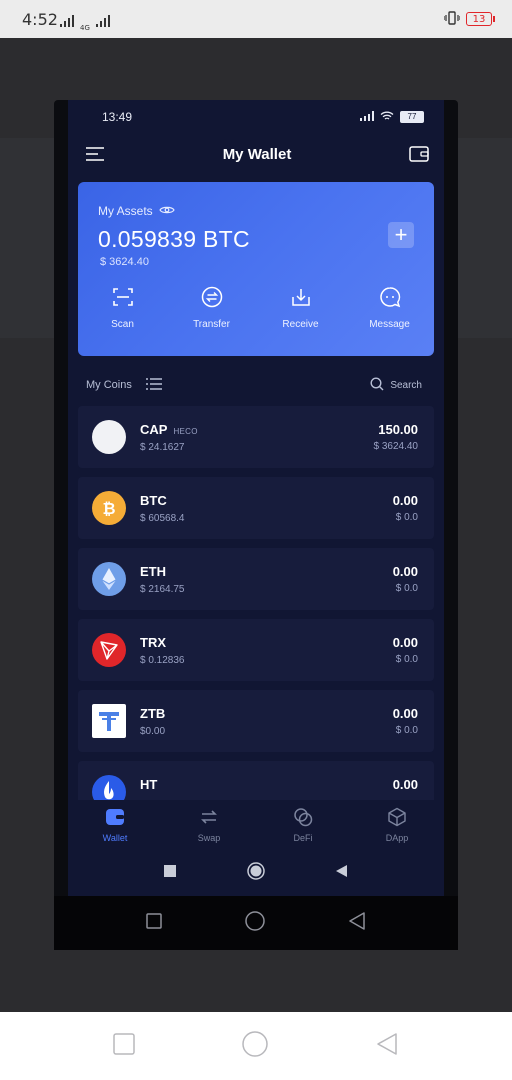  I want to click on receive-icon, so click(301, 298).